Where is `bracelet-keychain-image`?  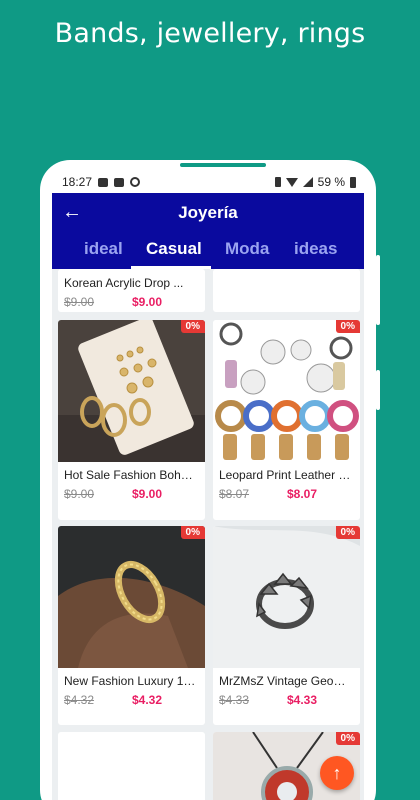
bracelet-keychain-image is located at coordinates (286, 391).